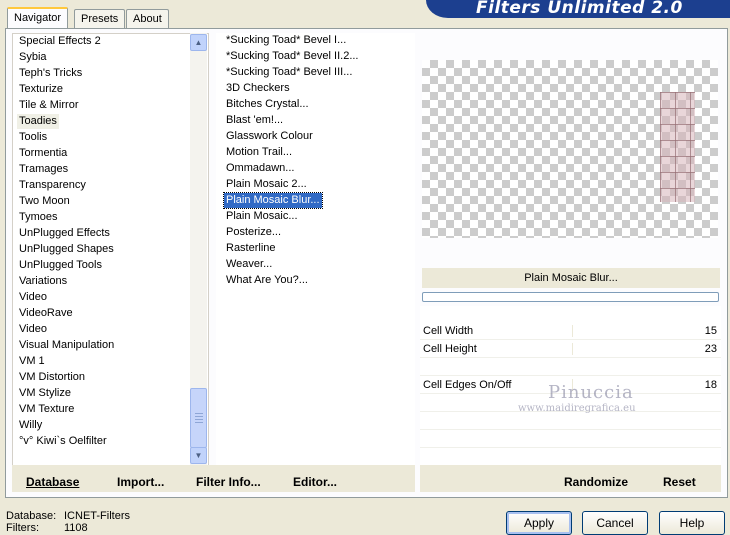  Describe the element at coordinates (30, 425) in the screenshot. I see `list-item: Willy` at that location.